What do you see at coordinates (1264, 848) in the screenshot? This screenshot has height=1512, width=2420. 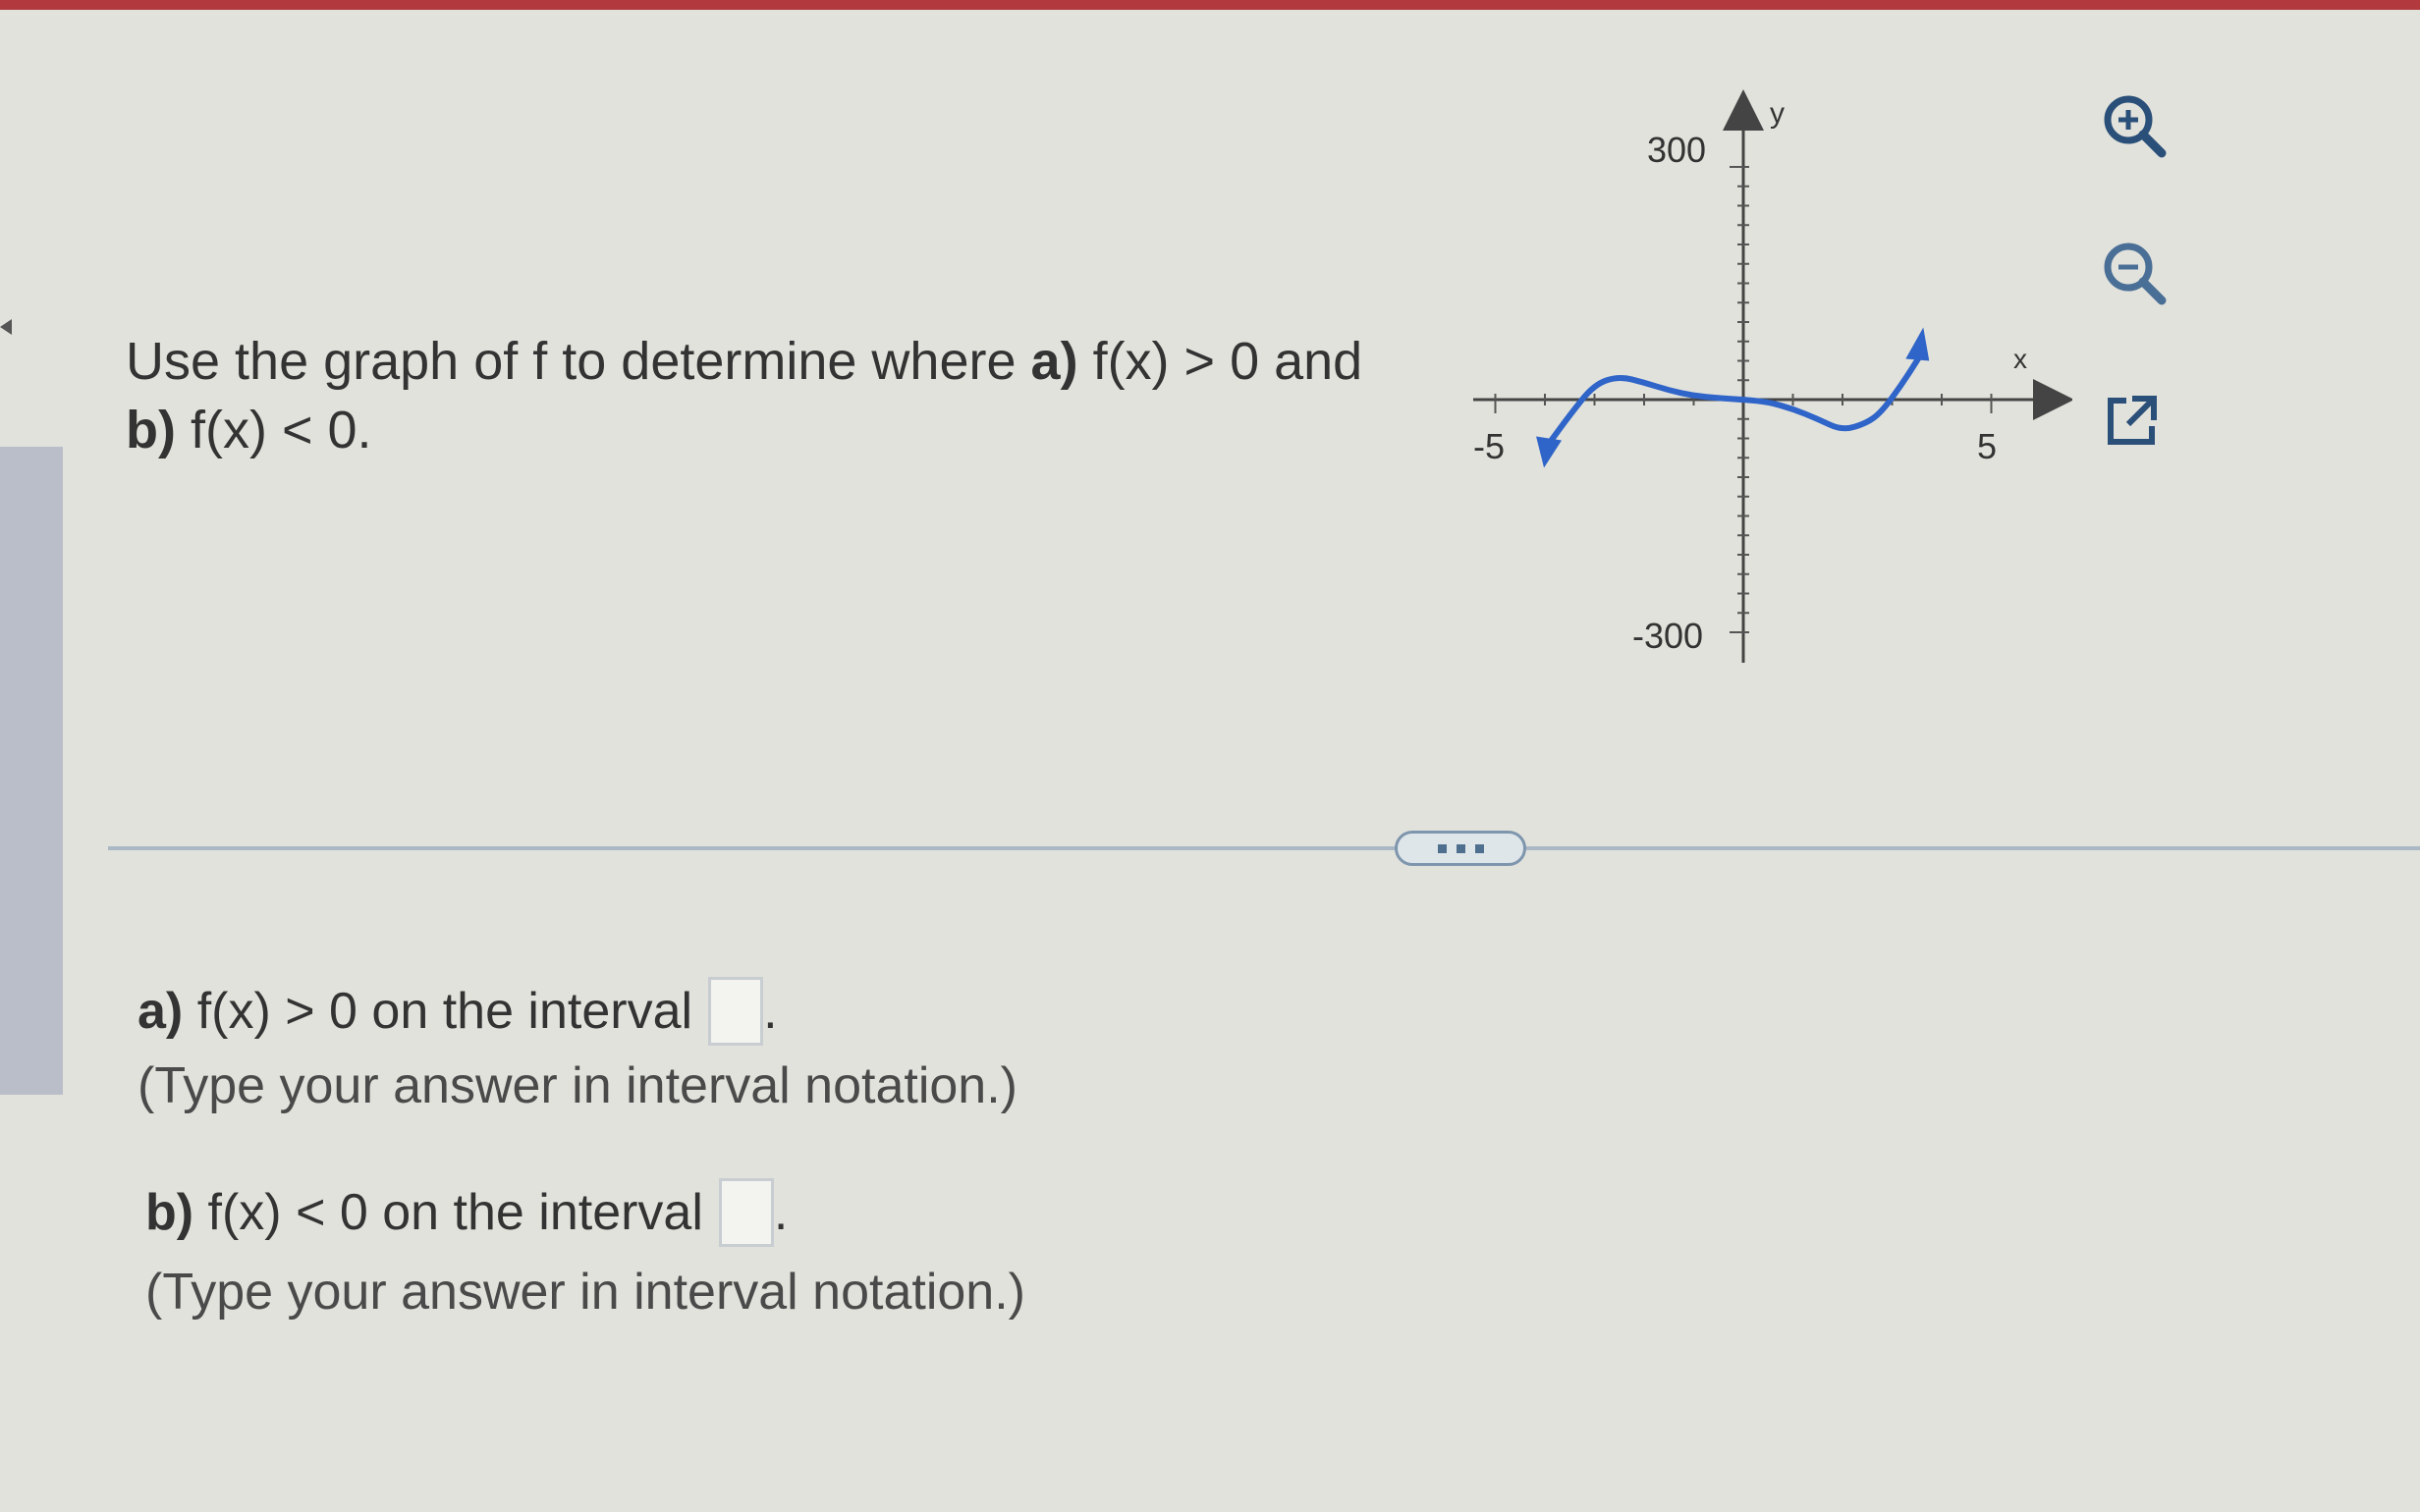 I see `section-divider` at bounding box center [1264, 848].